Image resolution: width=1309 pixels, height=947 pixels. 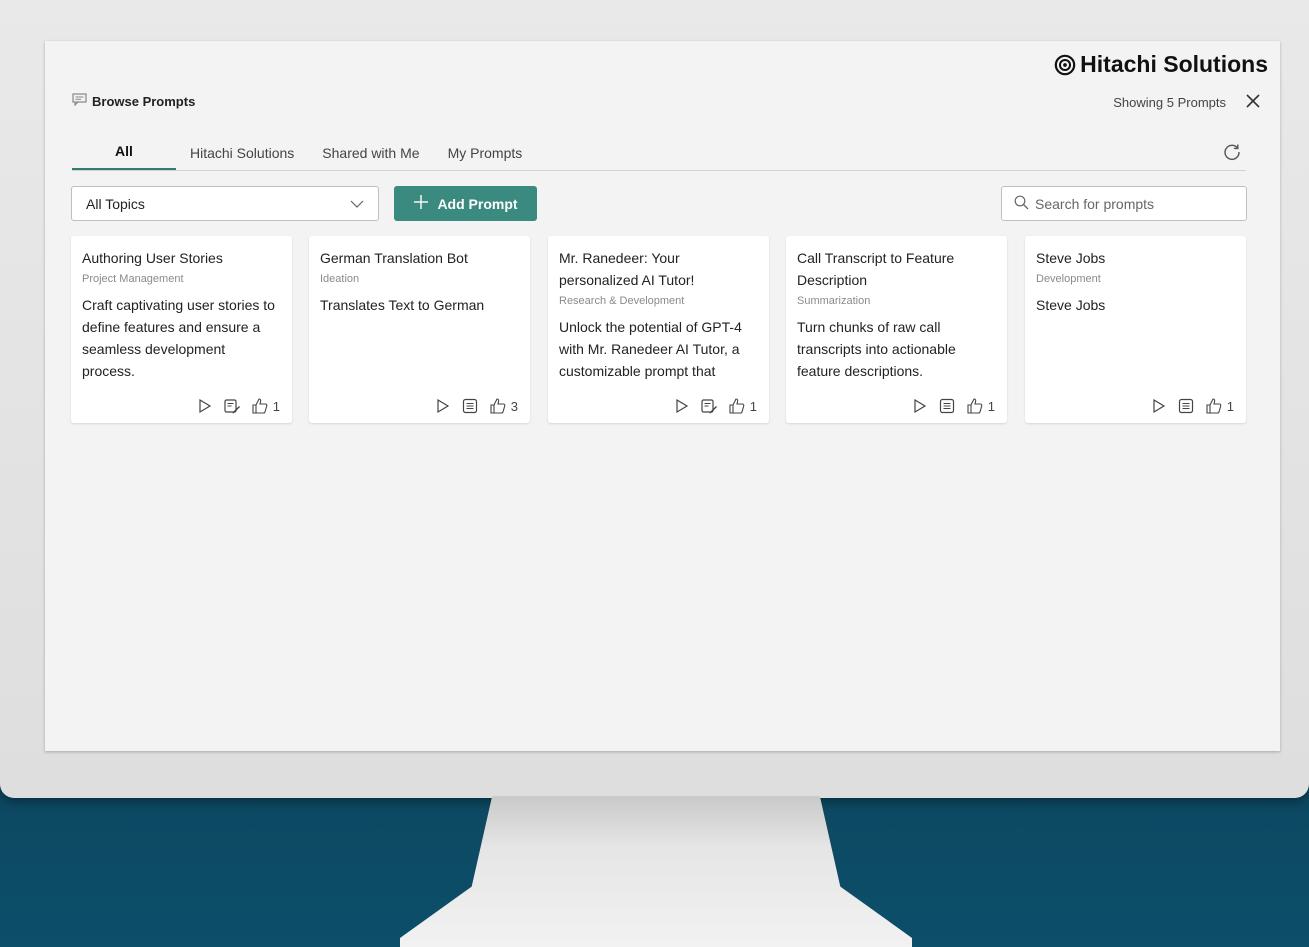 What do you see at coordinates (477, 203) in the screenshot?
I see `add-prompt-label: Add Prompt` at bounding box center [477, 203].